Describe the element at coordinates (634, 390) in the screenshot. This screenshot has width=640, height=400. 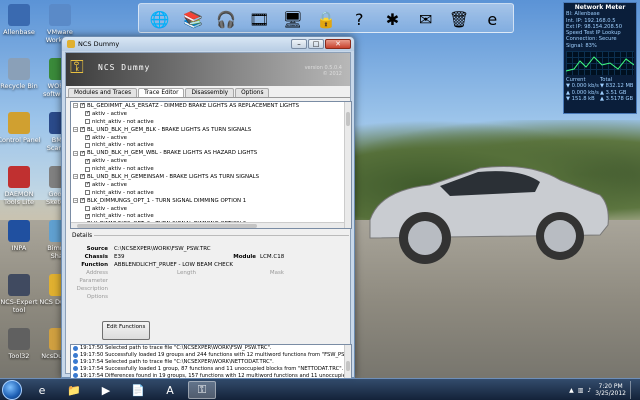
I see `show-desktop-button` at that location.